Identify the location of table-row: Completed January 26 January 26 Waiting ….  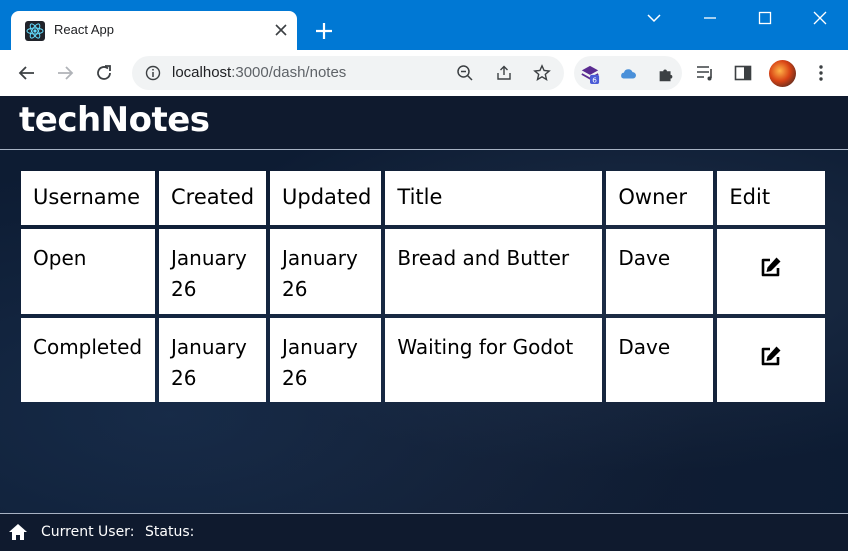
(423, 360).